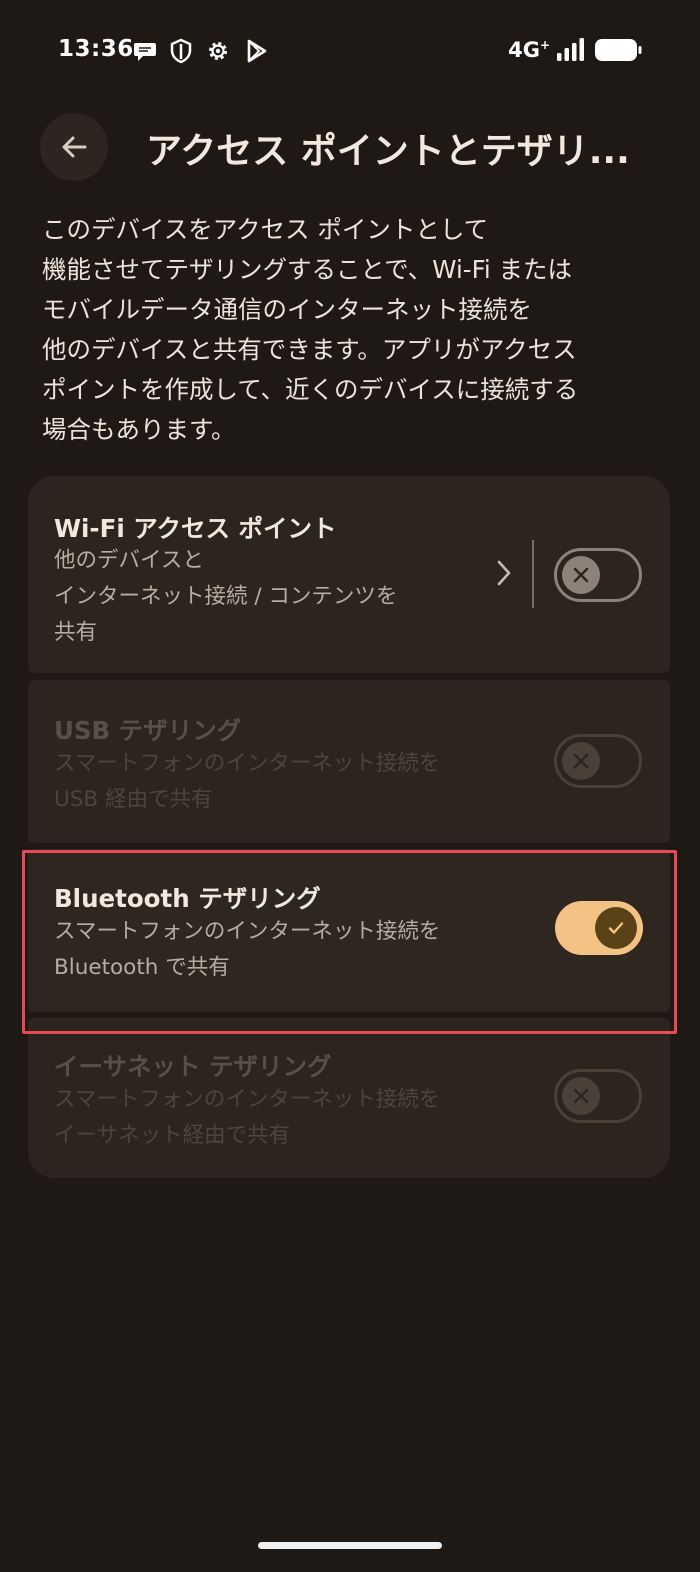  Describe the element at coordinates (145, 52) in the screenshot. I see `chat-bubble-icon` at that location.